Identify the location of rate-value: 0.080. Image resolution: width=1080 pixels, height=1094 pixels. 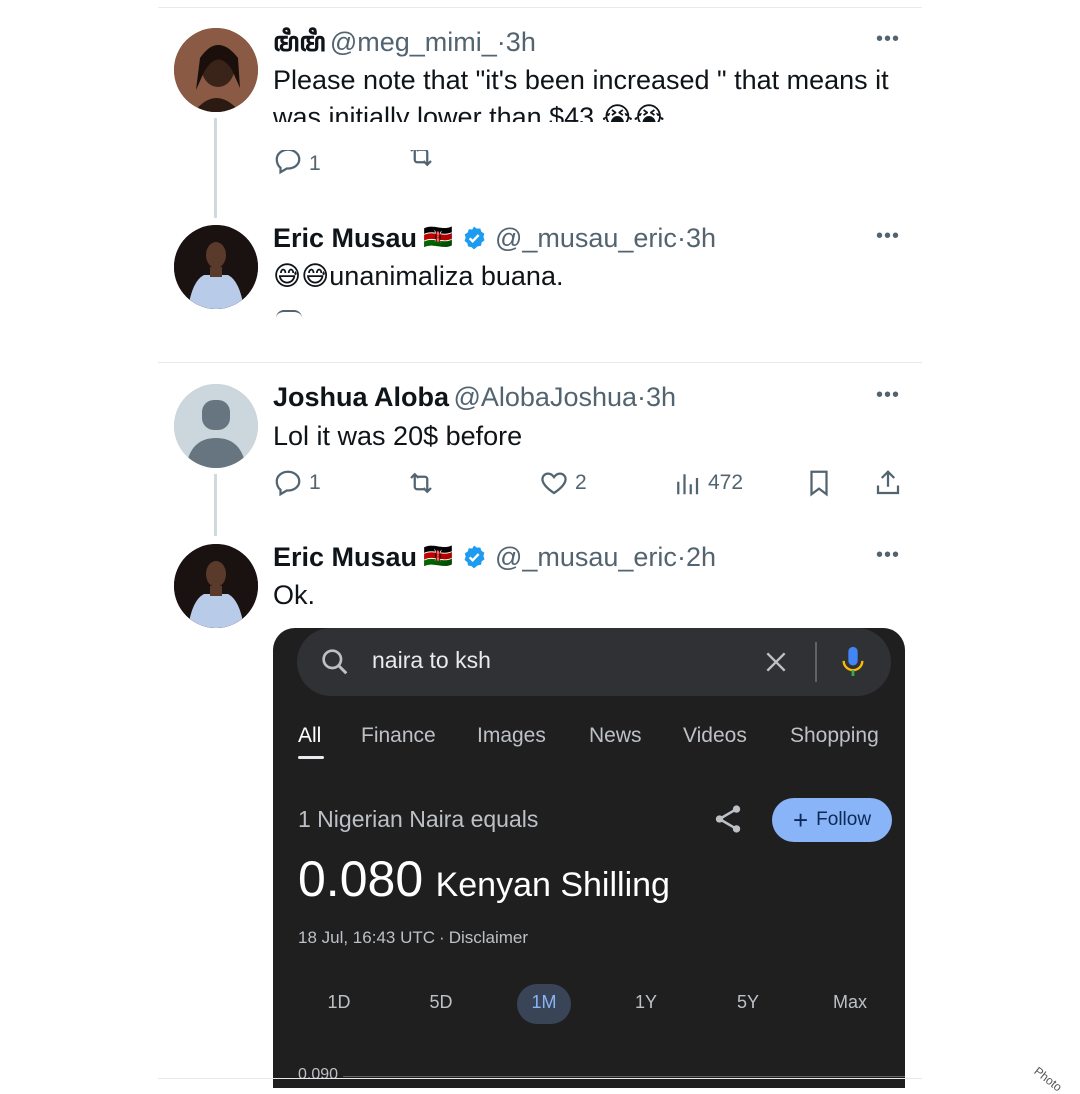
(361, 879).